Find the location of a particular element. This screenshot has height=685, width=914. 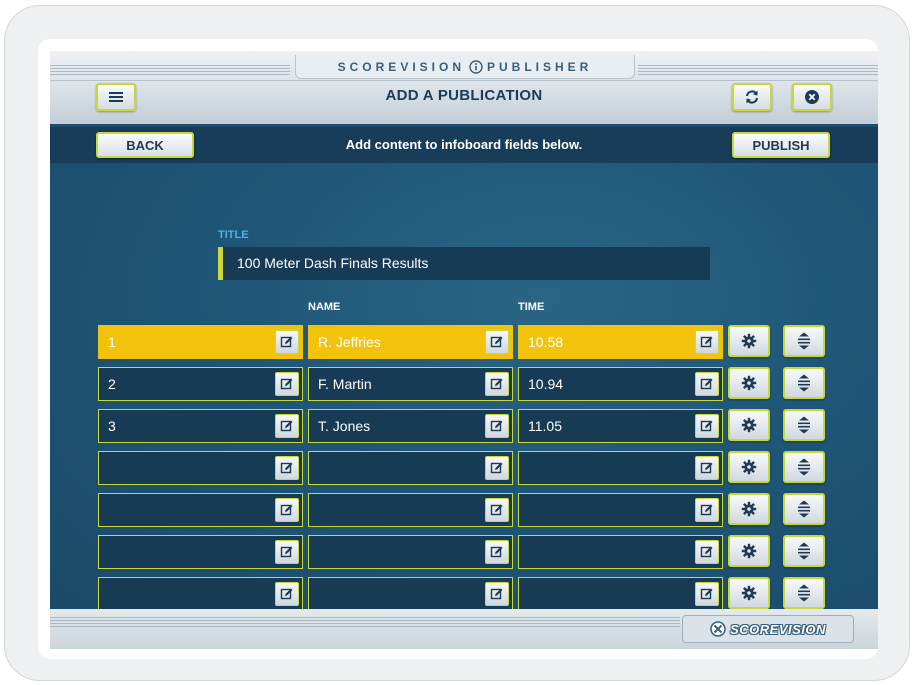

name-cell: R. Jeffries is located at coordinates (410, 342).